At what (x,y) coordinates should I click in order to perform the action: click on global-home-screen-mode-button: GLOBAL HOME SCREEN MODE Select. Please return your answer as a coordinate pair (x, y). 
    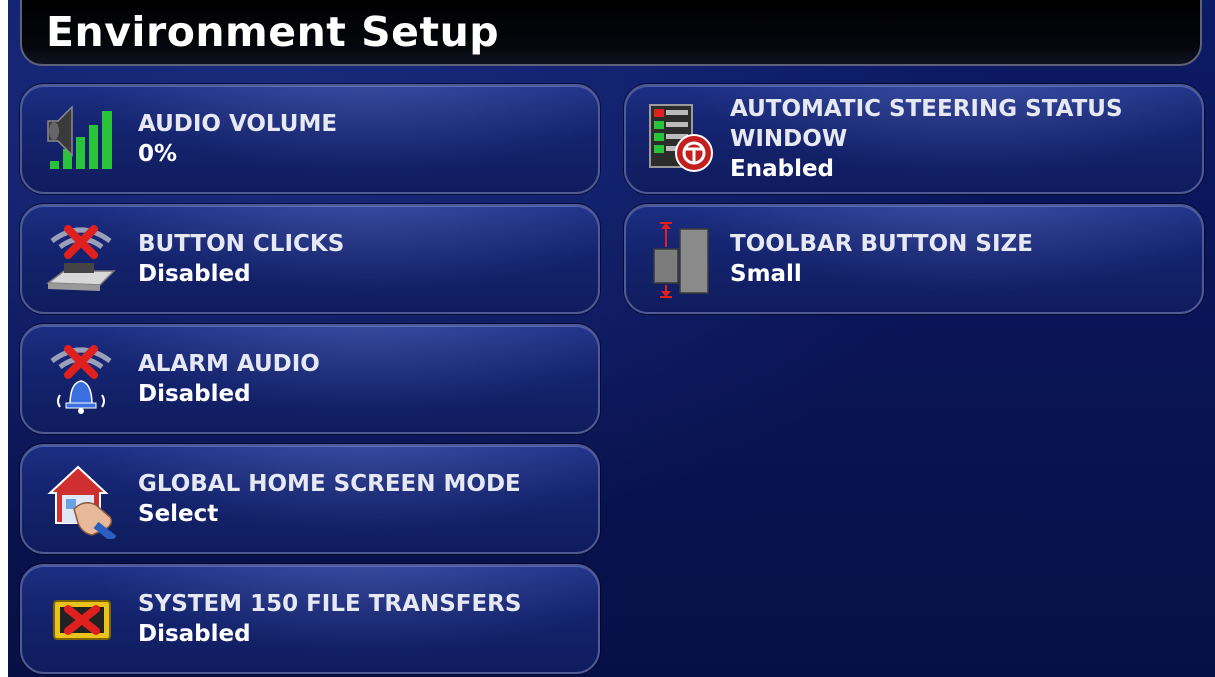
    Looking at the image, I should click on (310, 499).